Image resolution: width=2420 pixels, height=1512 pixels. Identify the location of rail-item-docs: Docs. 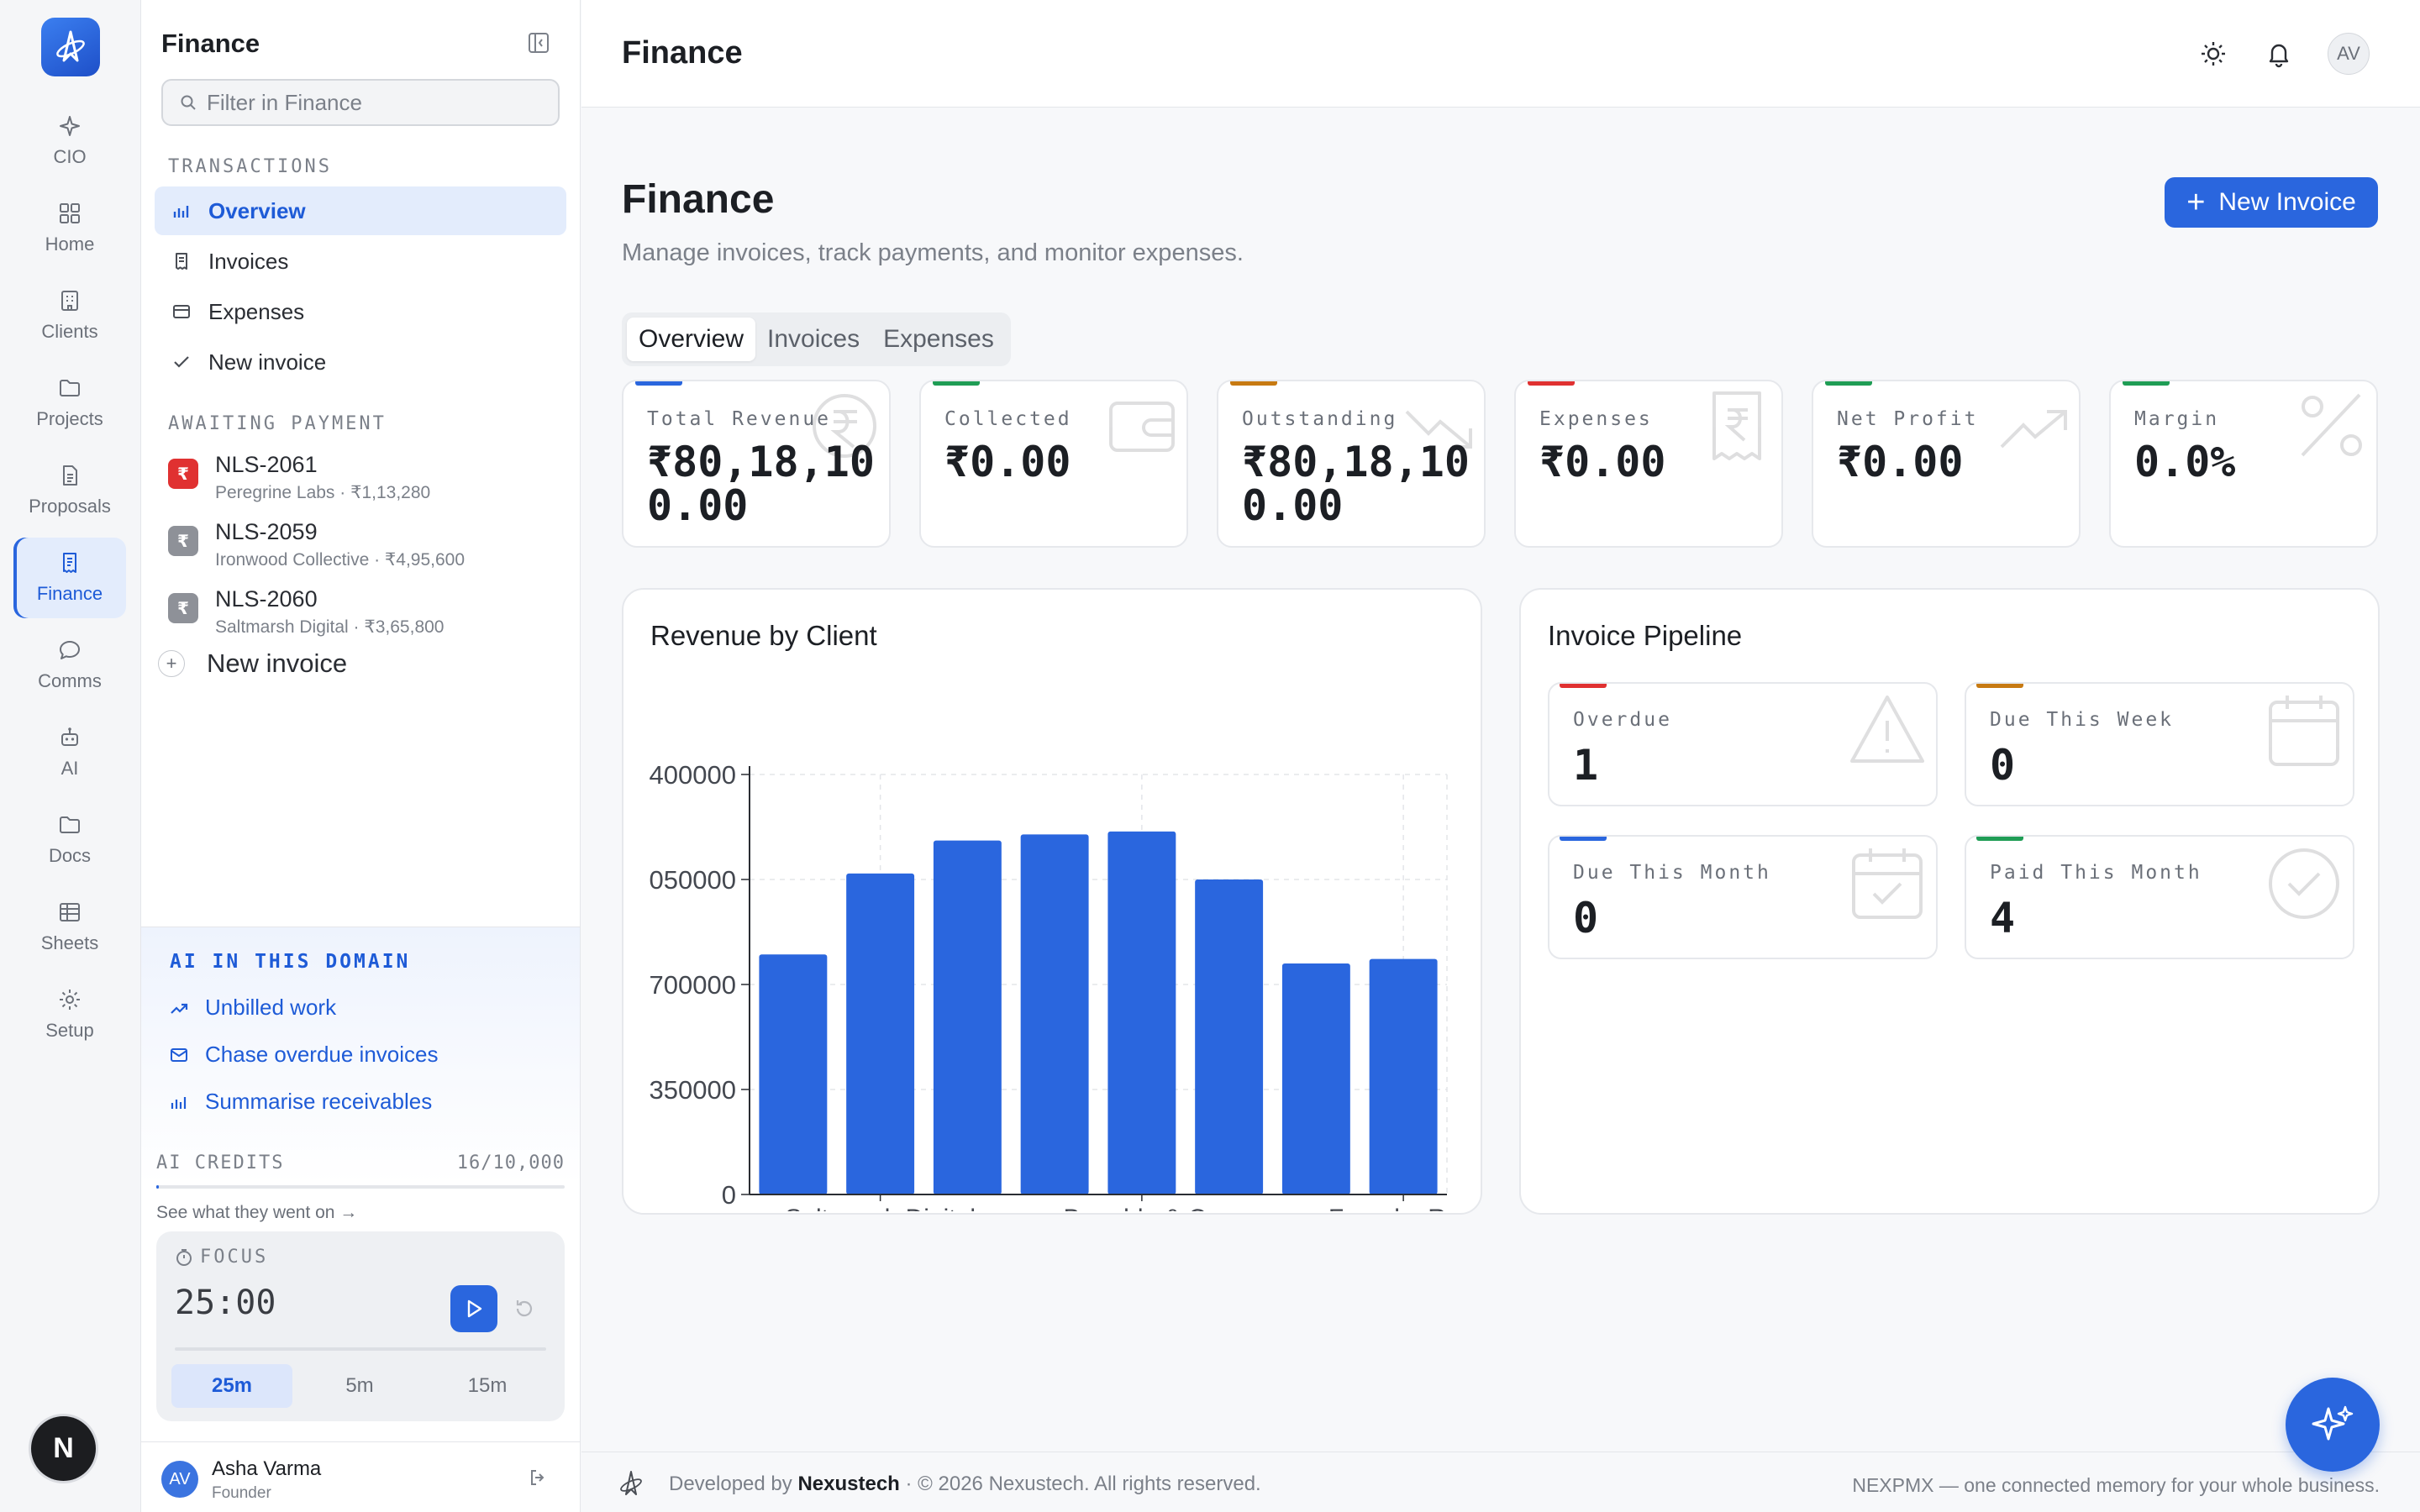
(69, 840).